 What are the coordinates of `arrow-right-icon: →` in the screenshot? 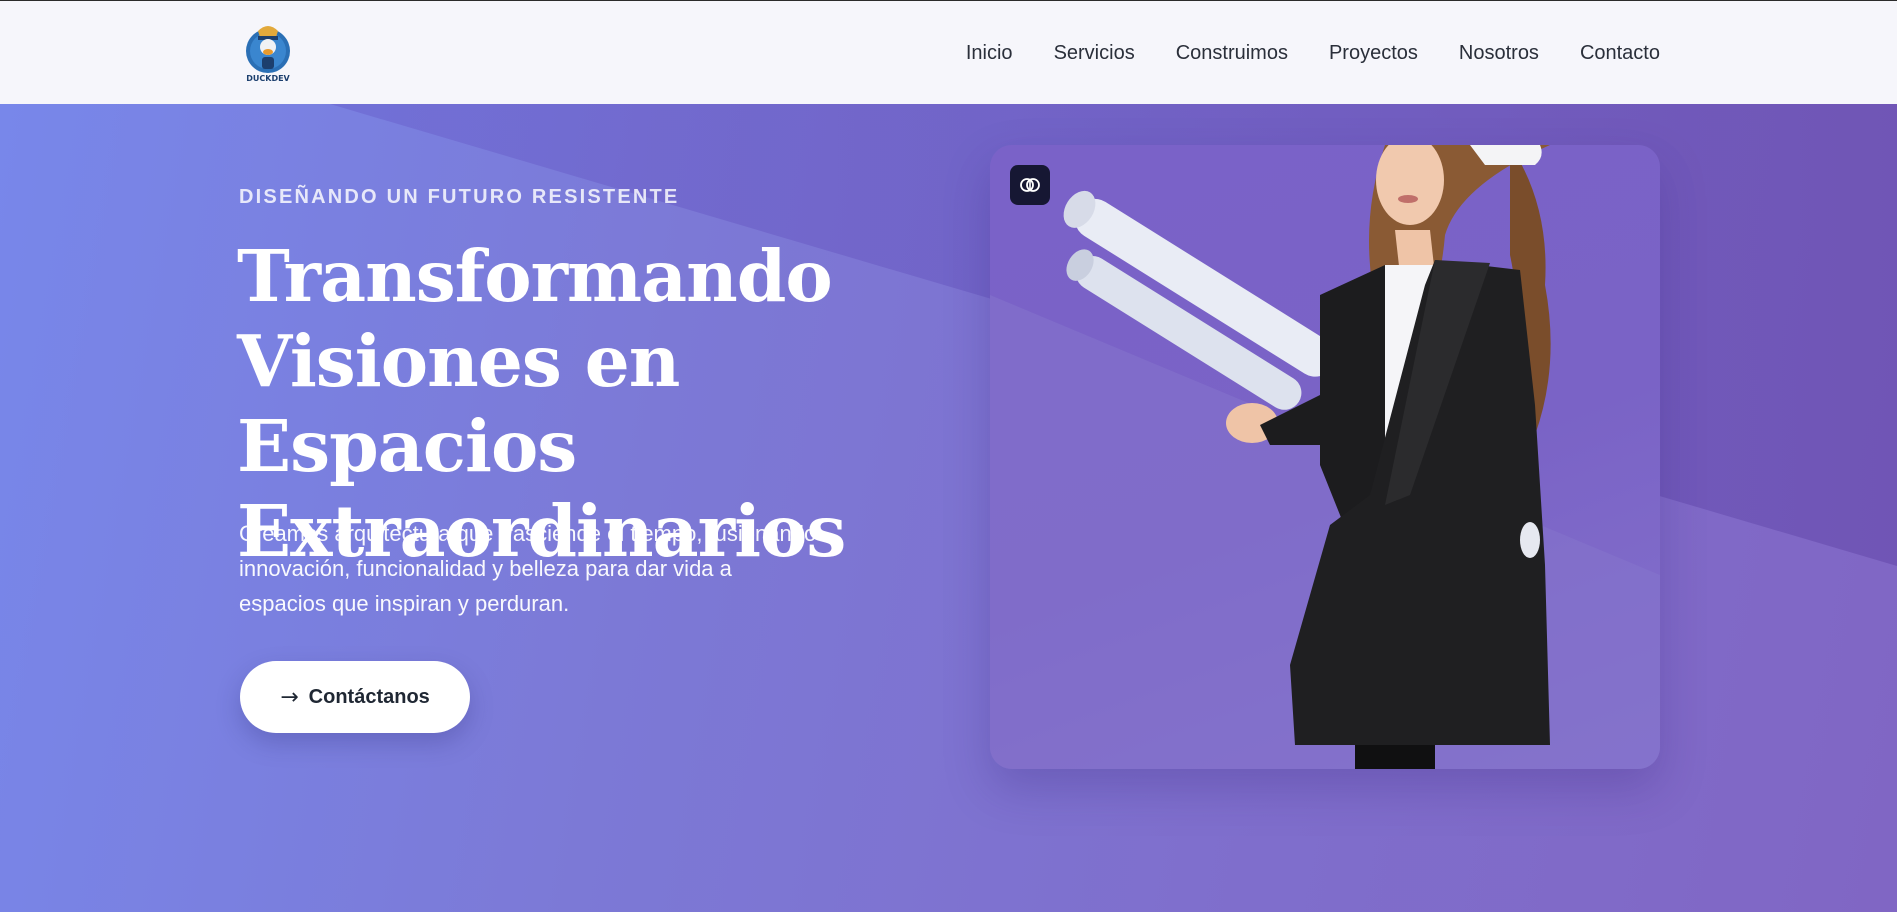 It's located at (289, 697).